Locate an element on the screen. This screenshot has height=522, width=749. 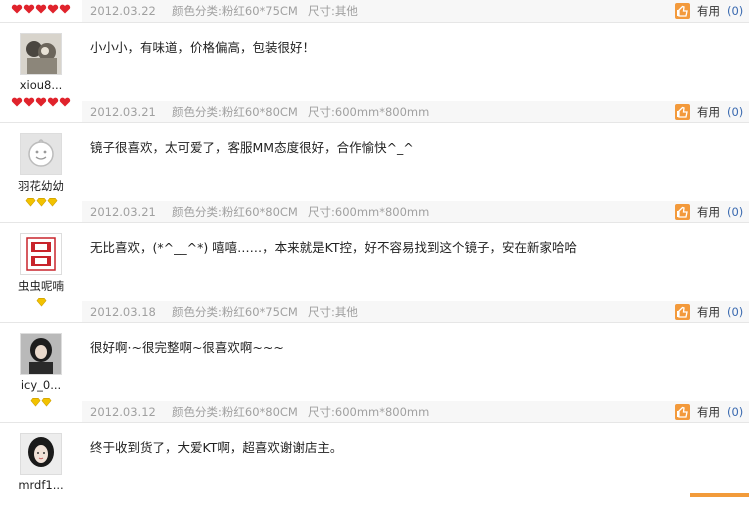
review-content: 小小小，有味道，价格偏高，包装很好！ is located at coordinates (203, 47).